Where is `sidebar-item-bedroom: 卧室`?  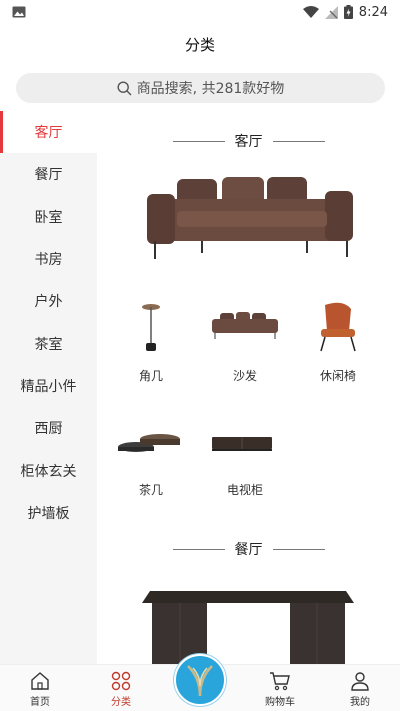 sidebar-item-bedroom: 卧室 is located at coordinates (48, 217).